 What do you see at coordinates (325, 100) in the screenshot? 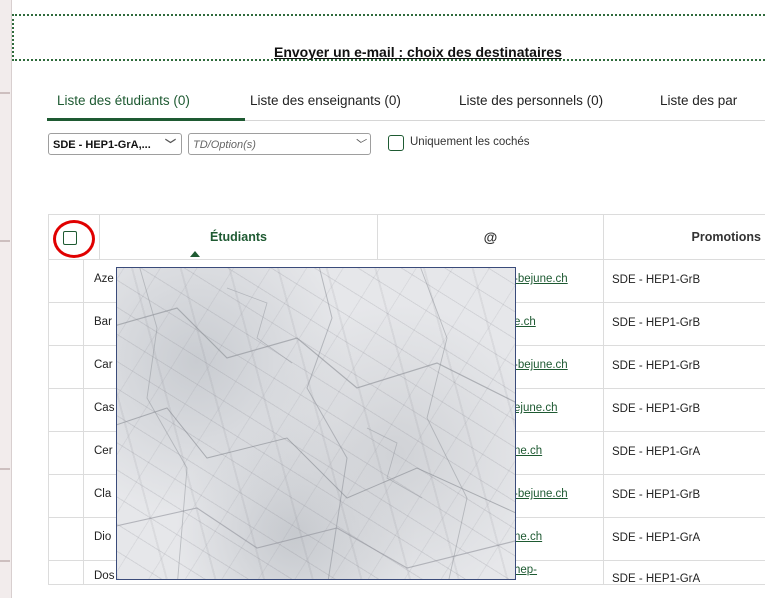
I see `tab-teachers: Liste des enseignants (0)` at bounding box center [325, 100].